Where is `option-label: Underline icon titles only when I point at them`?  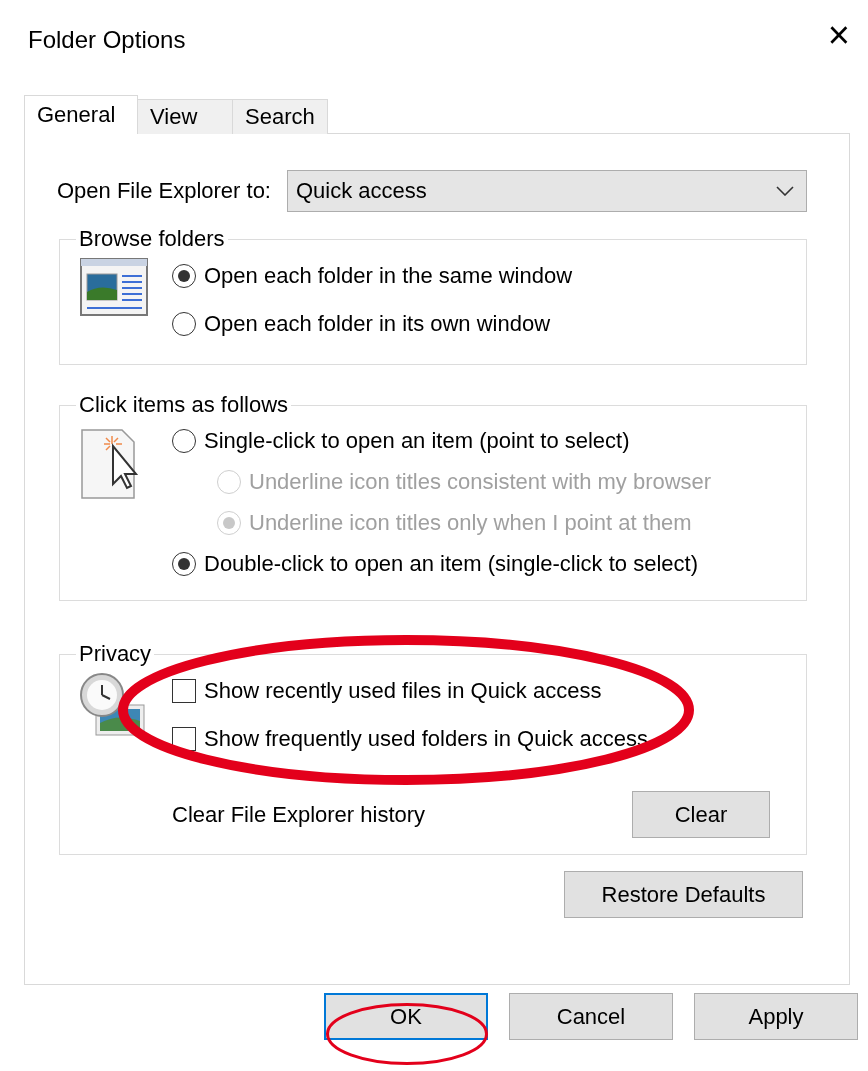 option-label: Underline icon titles only when I point at them is located at coordinates (470, 522).